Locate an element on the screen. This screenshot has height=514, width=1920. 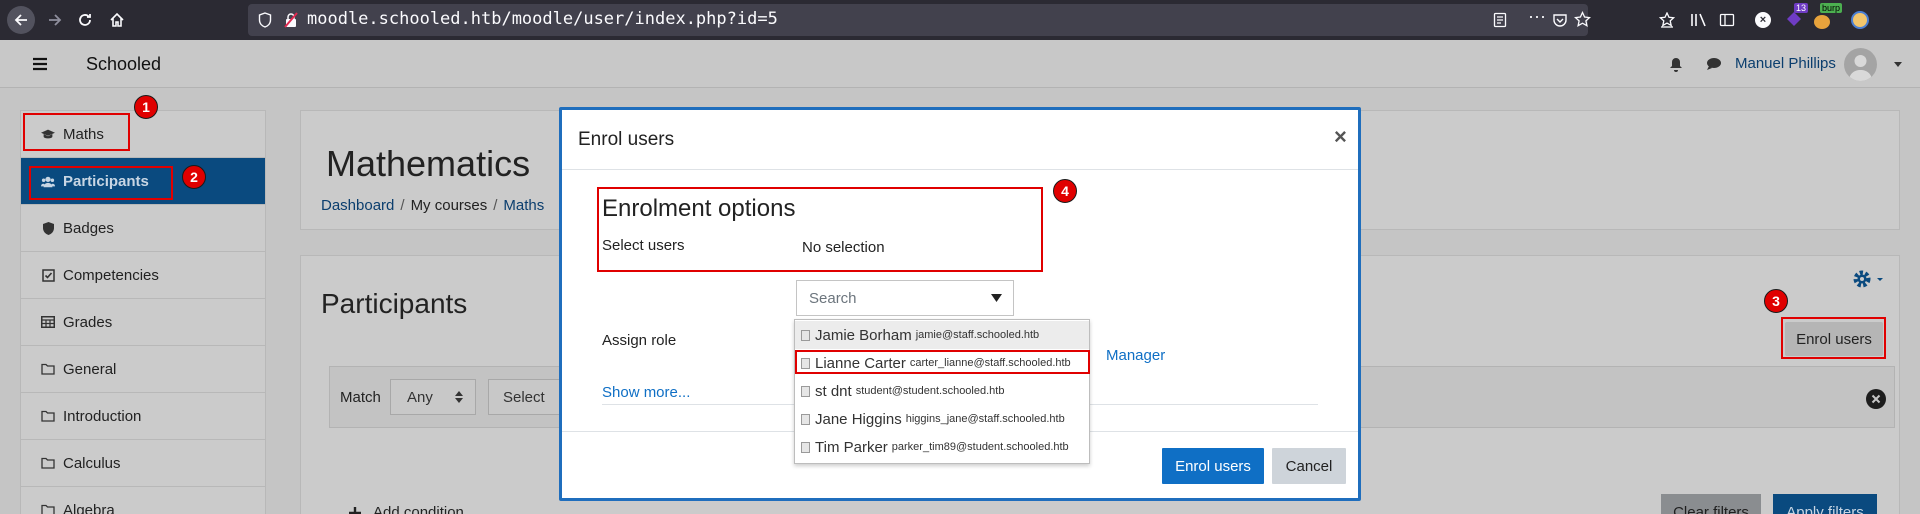
arrow-right-icon is located at coordinates (55, 20).